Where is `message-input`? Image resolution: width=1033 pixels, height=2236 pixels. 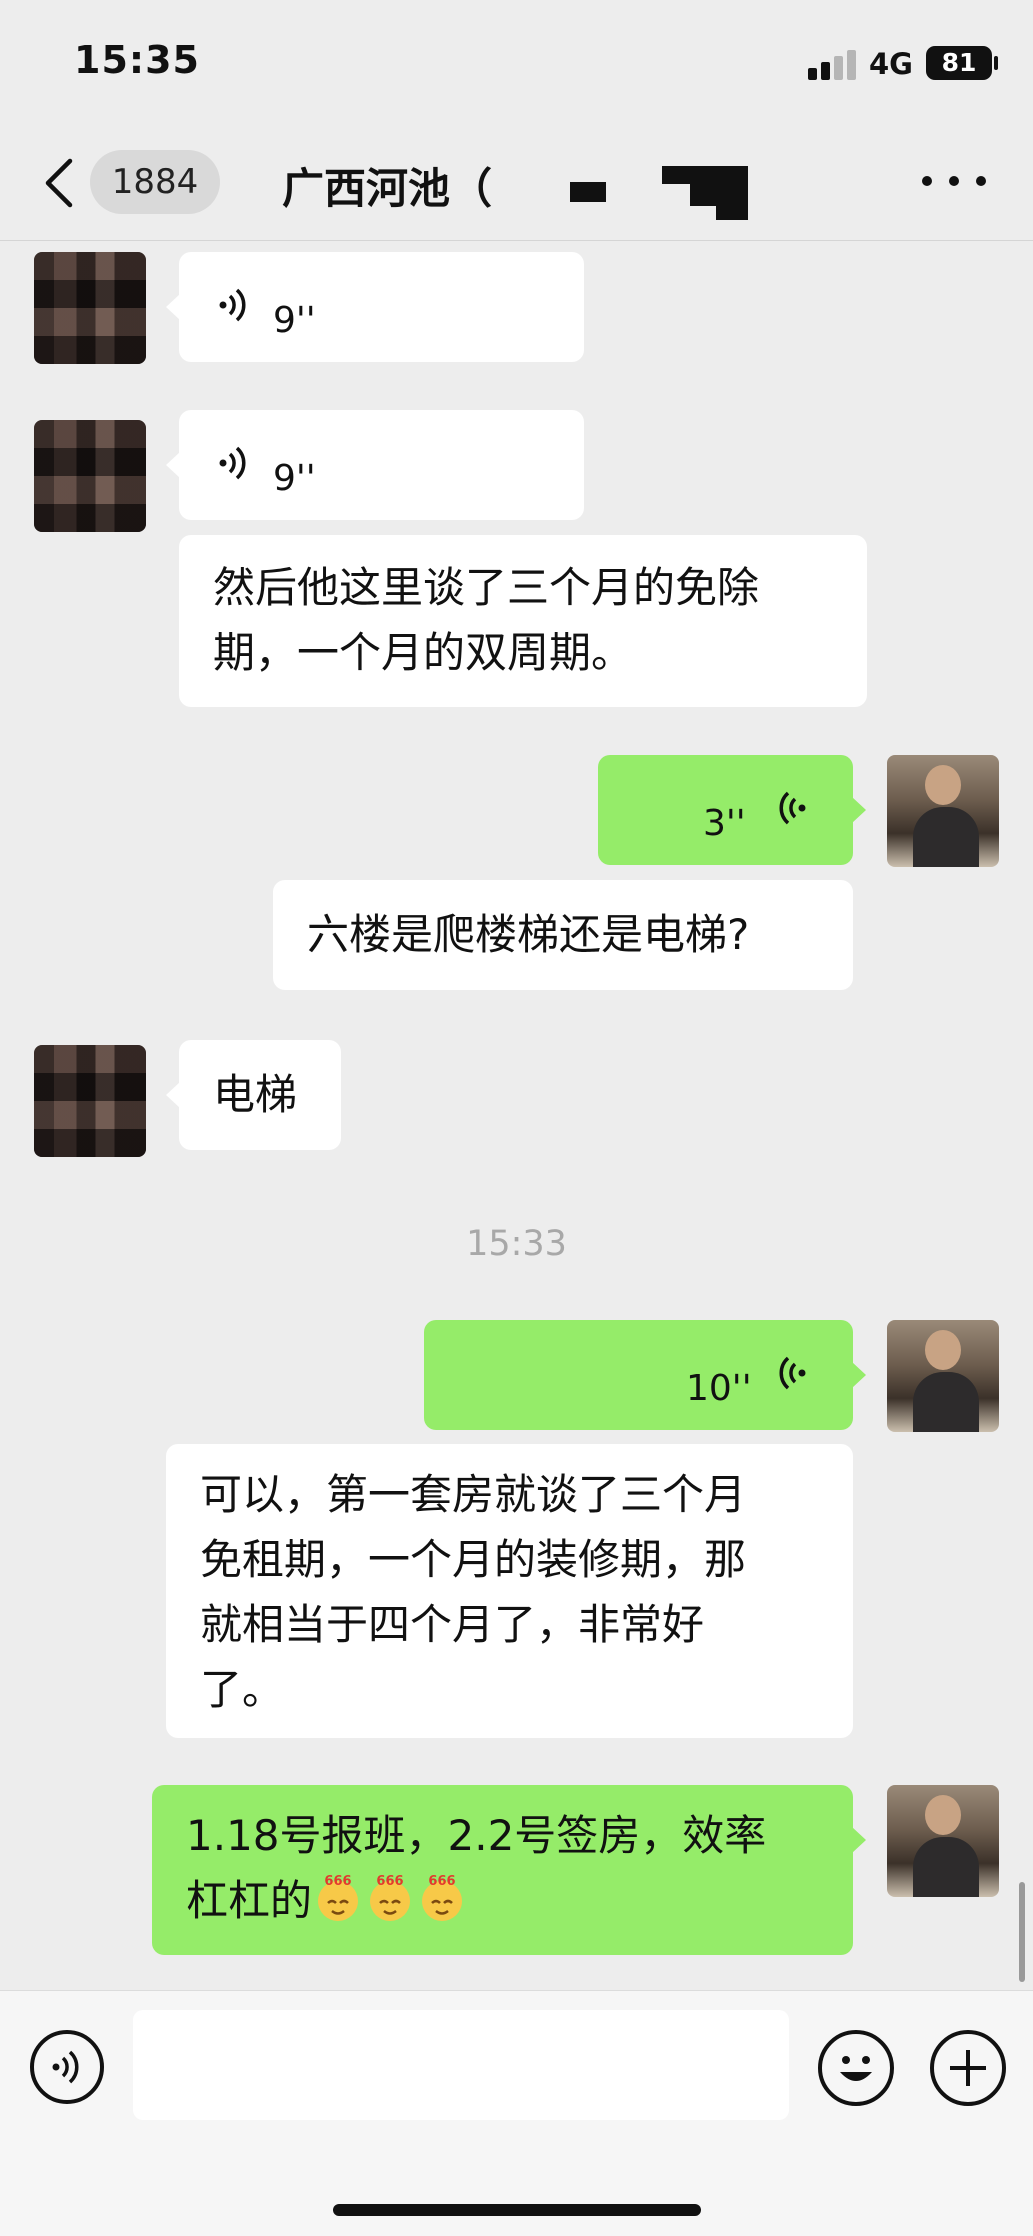 message-input is located at coordinates (461, 2065).